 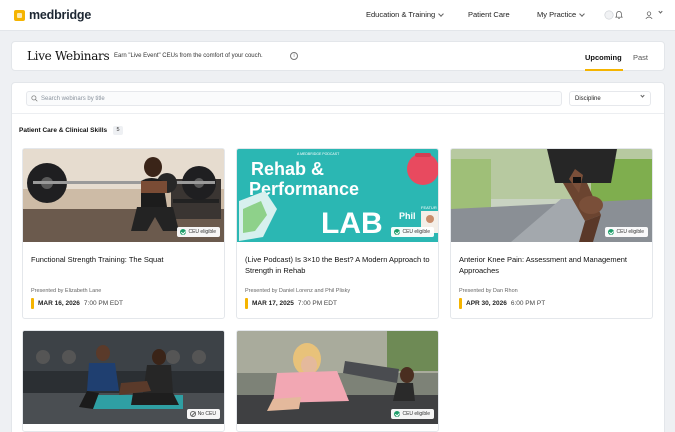 What do you see at coordinates (604, 70) in the screenshot?
I see `active-tab-indicator` at bounding box center [604, 70].